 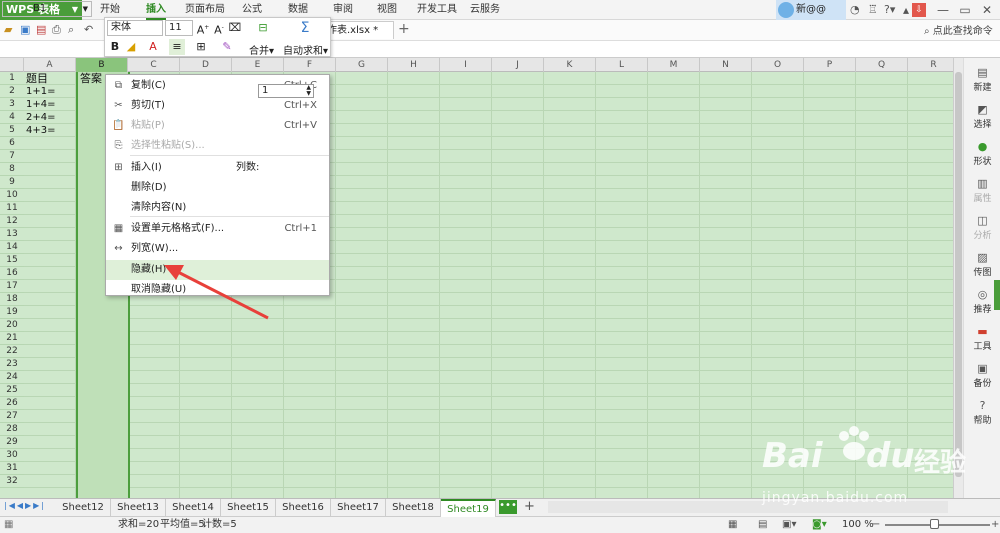 I want to click on column-header-J: J, so click(x=518, y=65).